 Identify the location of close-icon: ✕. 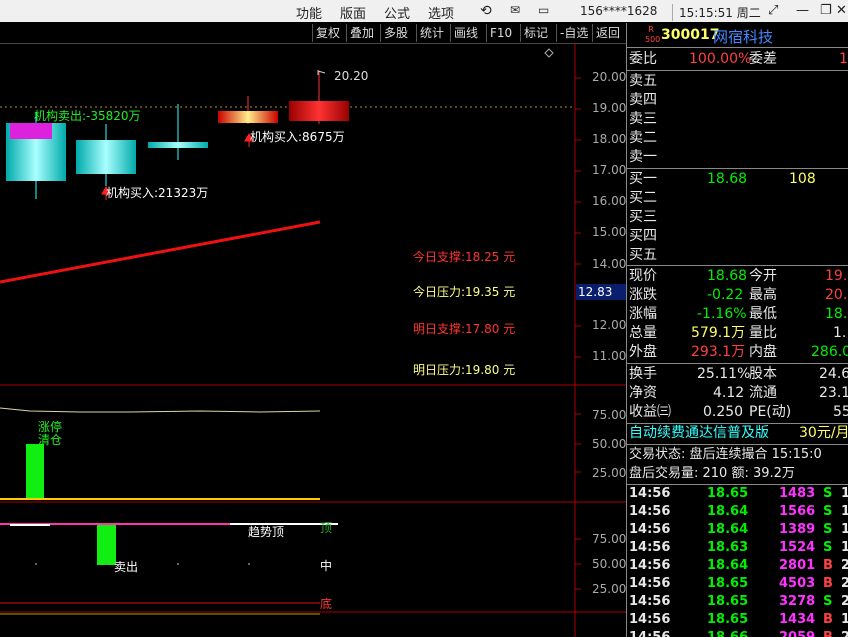
(841, 10).